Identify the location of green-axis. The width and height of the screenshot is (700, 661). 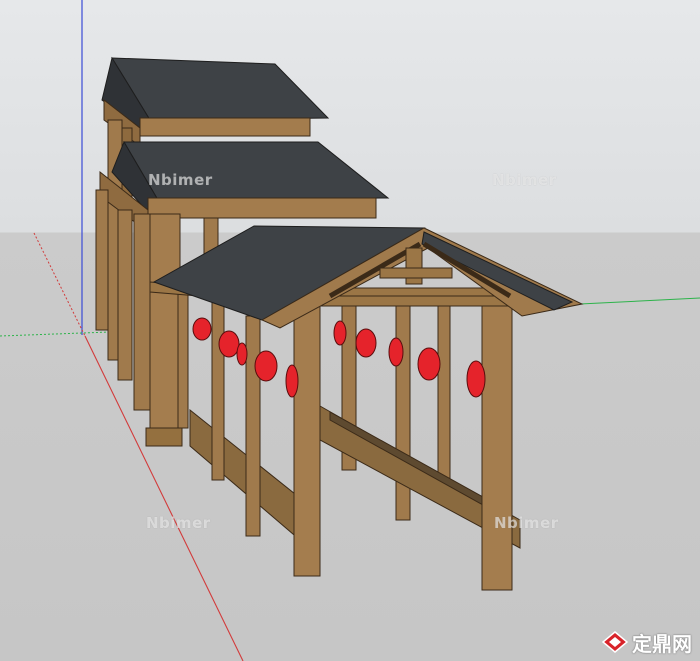
(55, 334).